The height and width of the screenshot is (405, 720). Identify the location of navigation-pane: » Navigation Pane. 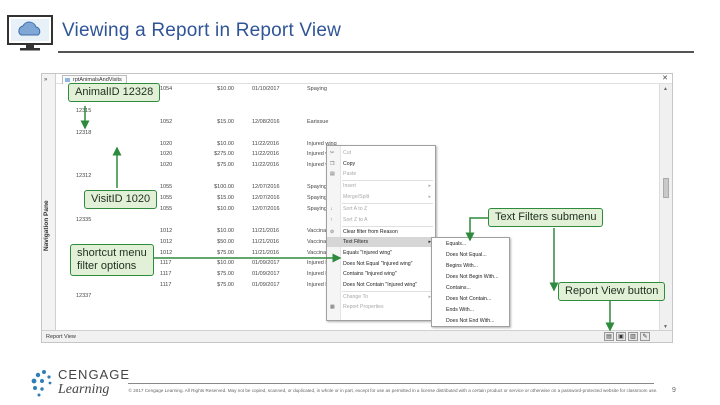
(49, 203).